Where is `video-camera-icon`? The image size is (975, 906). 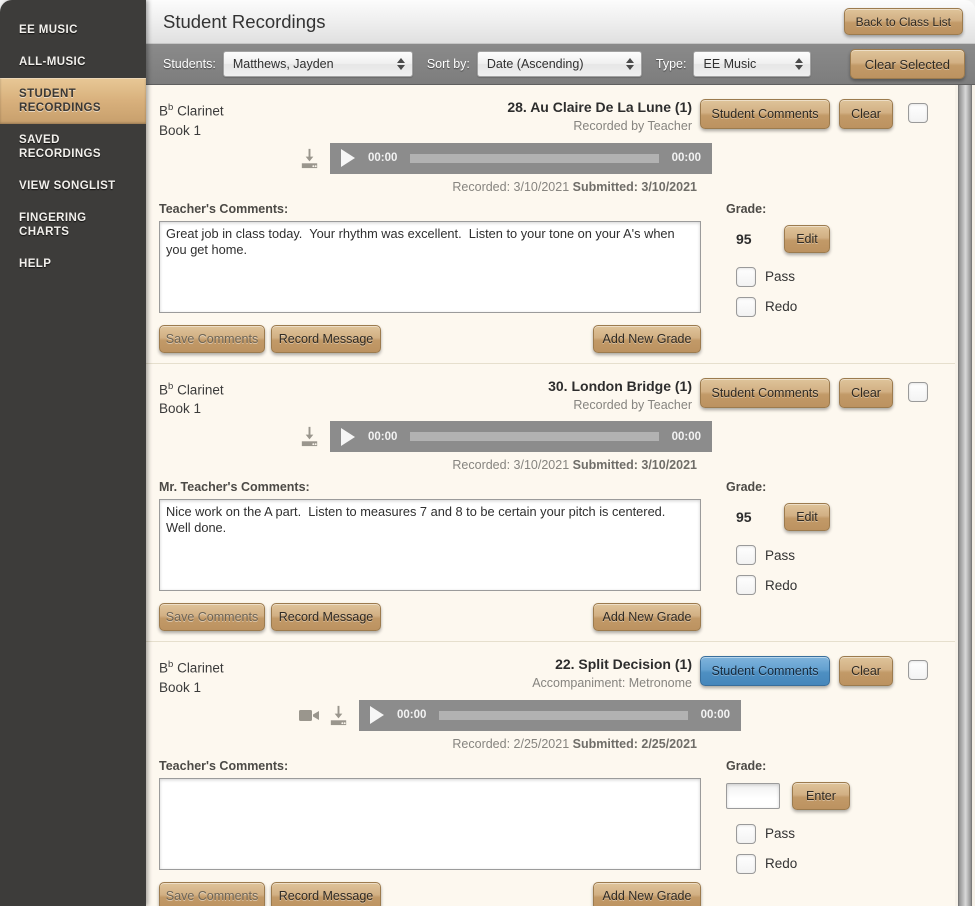
video-camera-icon is located at coordinates (309, 715).